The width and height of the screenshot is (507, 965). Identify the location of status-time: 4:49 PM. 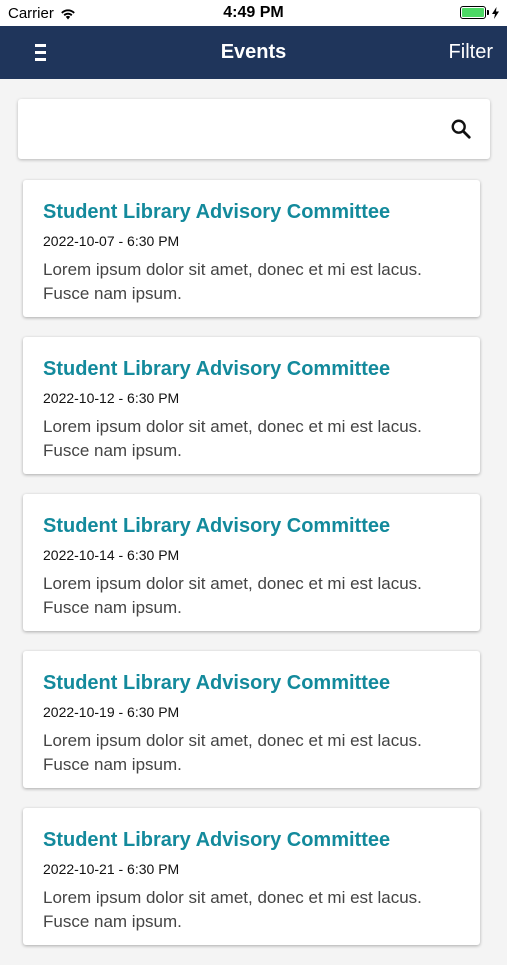
(253, 12).